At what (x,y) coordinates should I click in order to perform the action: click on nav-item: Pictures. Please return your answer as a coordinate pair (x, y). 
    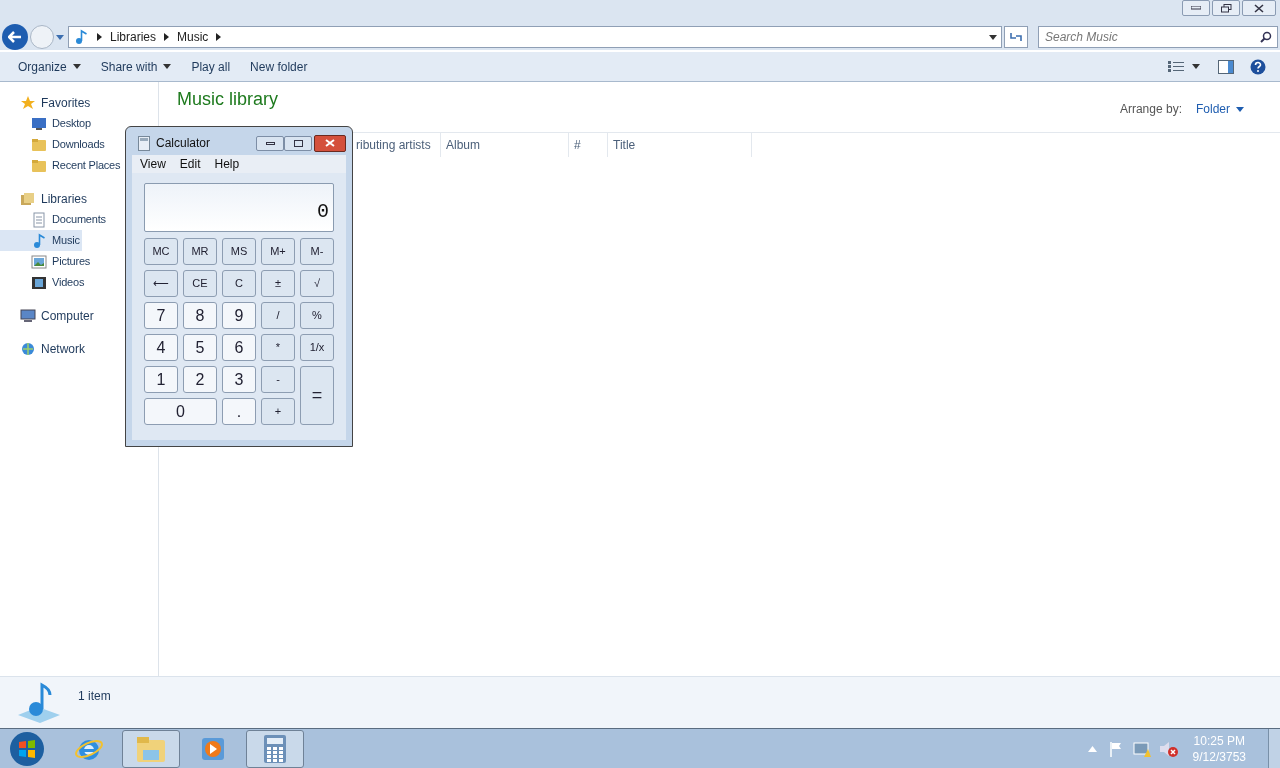
    Looking at the image, I should click on (46, 261).